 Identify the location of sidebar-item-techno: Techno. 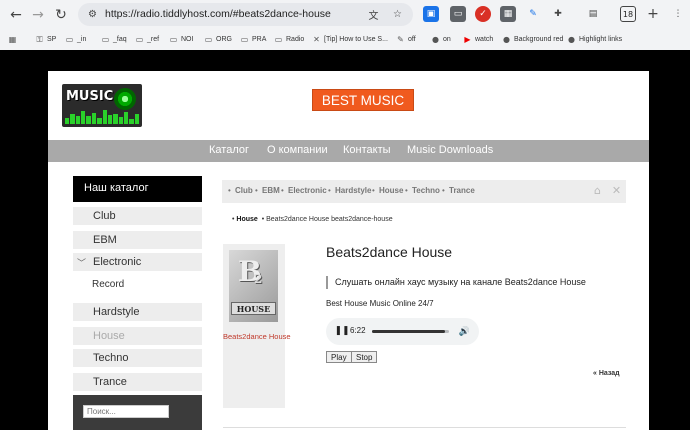
(137, 358).